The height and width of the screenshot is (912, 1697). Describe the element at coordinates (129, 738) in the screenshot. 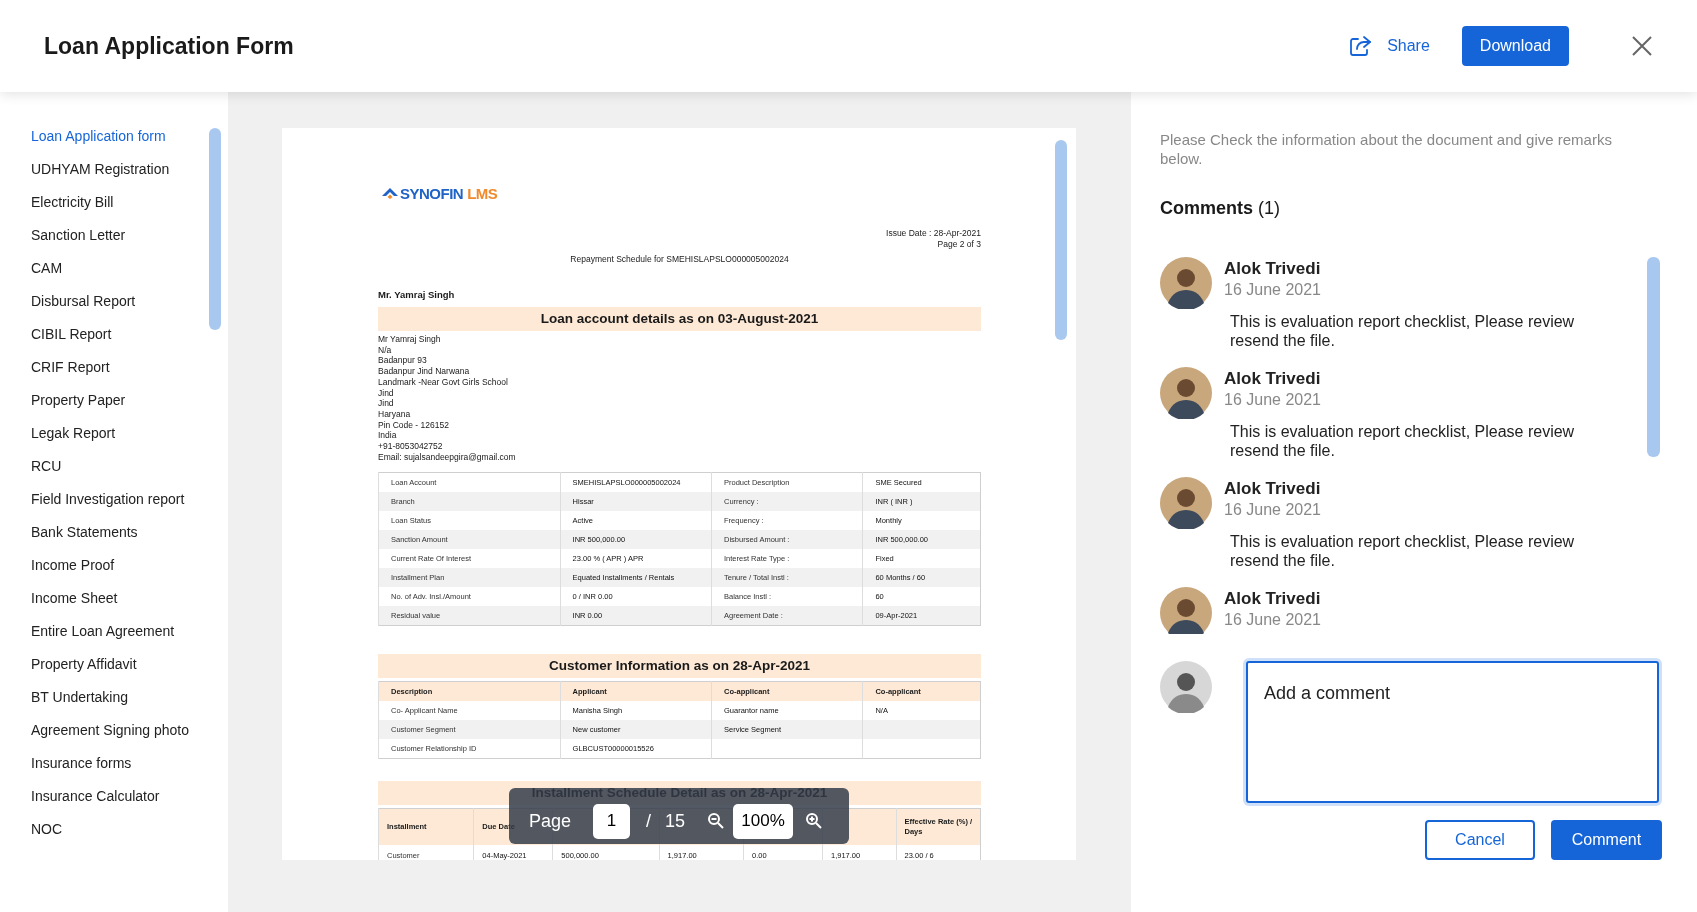

I see `sidebar-item: Agreement Signing photo` at that location.